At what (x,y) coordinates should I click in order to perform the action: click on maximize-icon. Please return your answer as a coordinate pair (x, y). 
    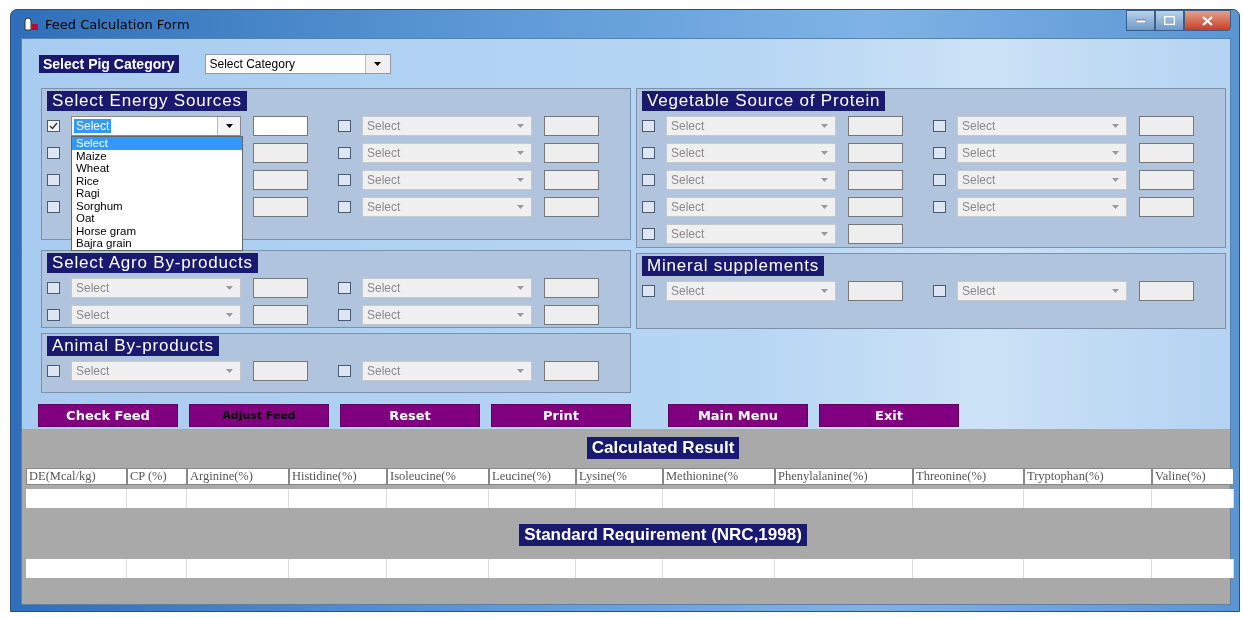
    Looking at the image, I should click on (1169, 20).